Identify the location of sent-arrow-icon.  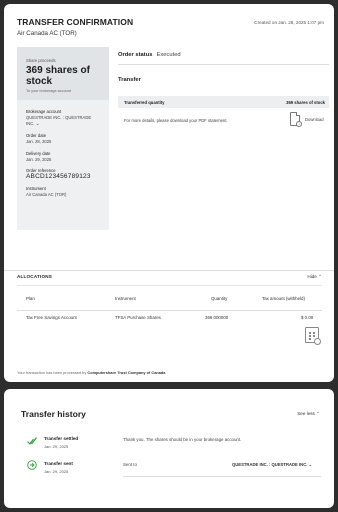
(32, 465).